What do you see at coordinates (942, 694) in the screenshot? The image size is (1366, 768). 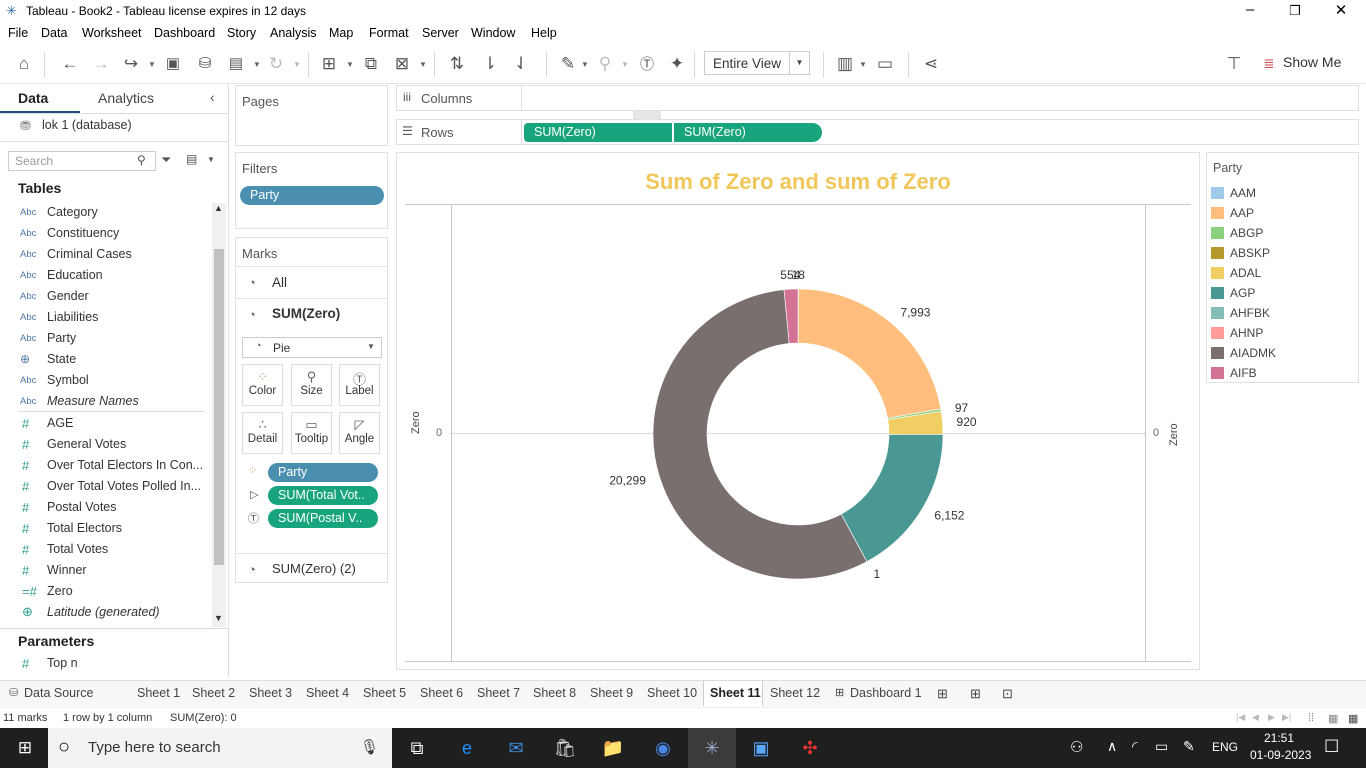 I see `new-sheet-icon: ⊞` at bounding box center [942, 694].